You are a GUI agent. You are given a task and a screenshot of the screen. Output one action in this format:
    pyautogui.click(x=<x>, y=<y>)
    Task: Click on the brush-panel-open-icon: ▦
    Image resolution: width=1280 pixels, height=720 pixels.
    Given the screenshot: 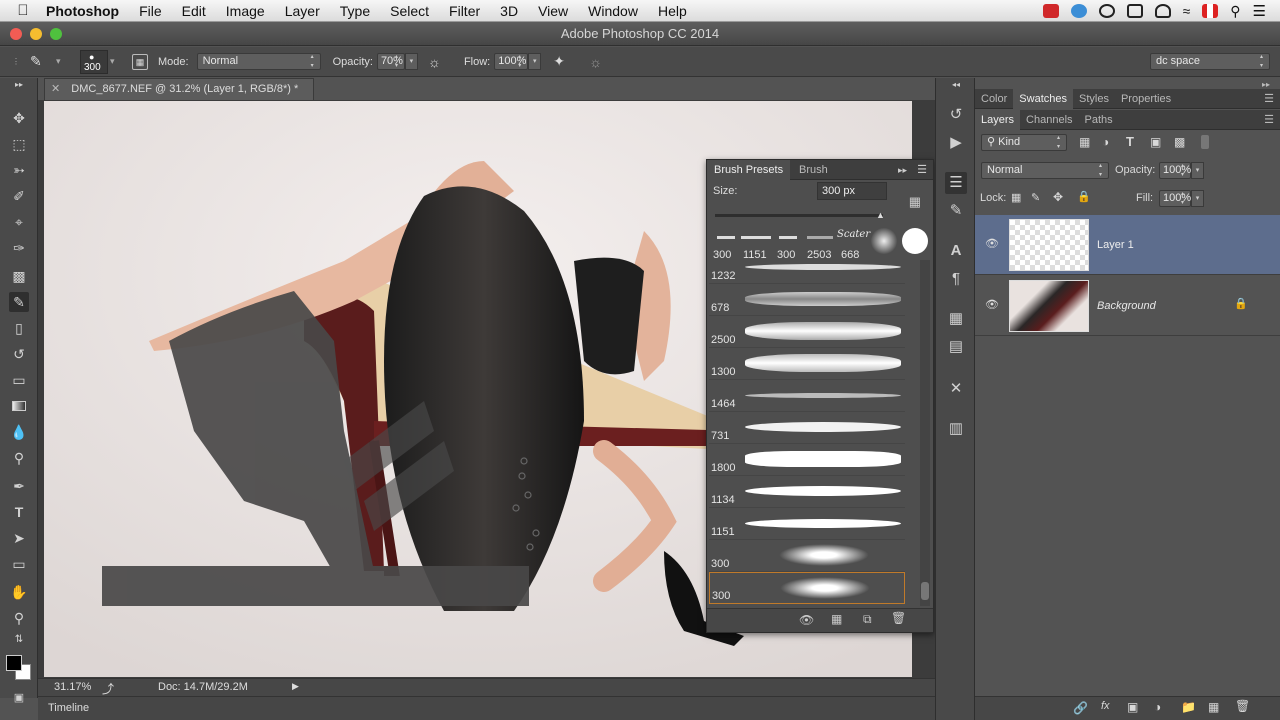 What is the action you would take?
    pyautogui.click(x=836, y=619)
    